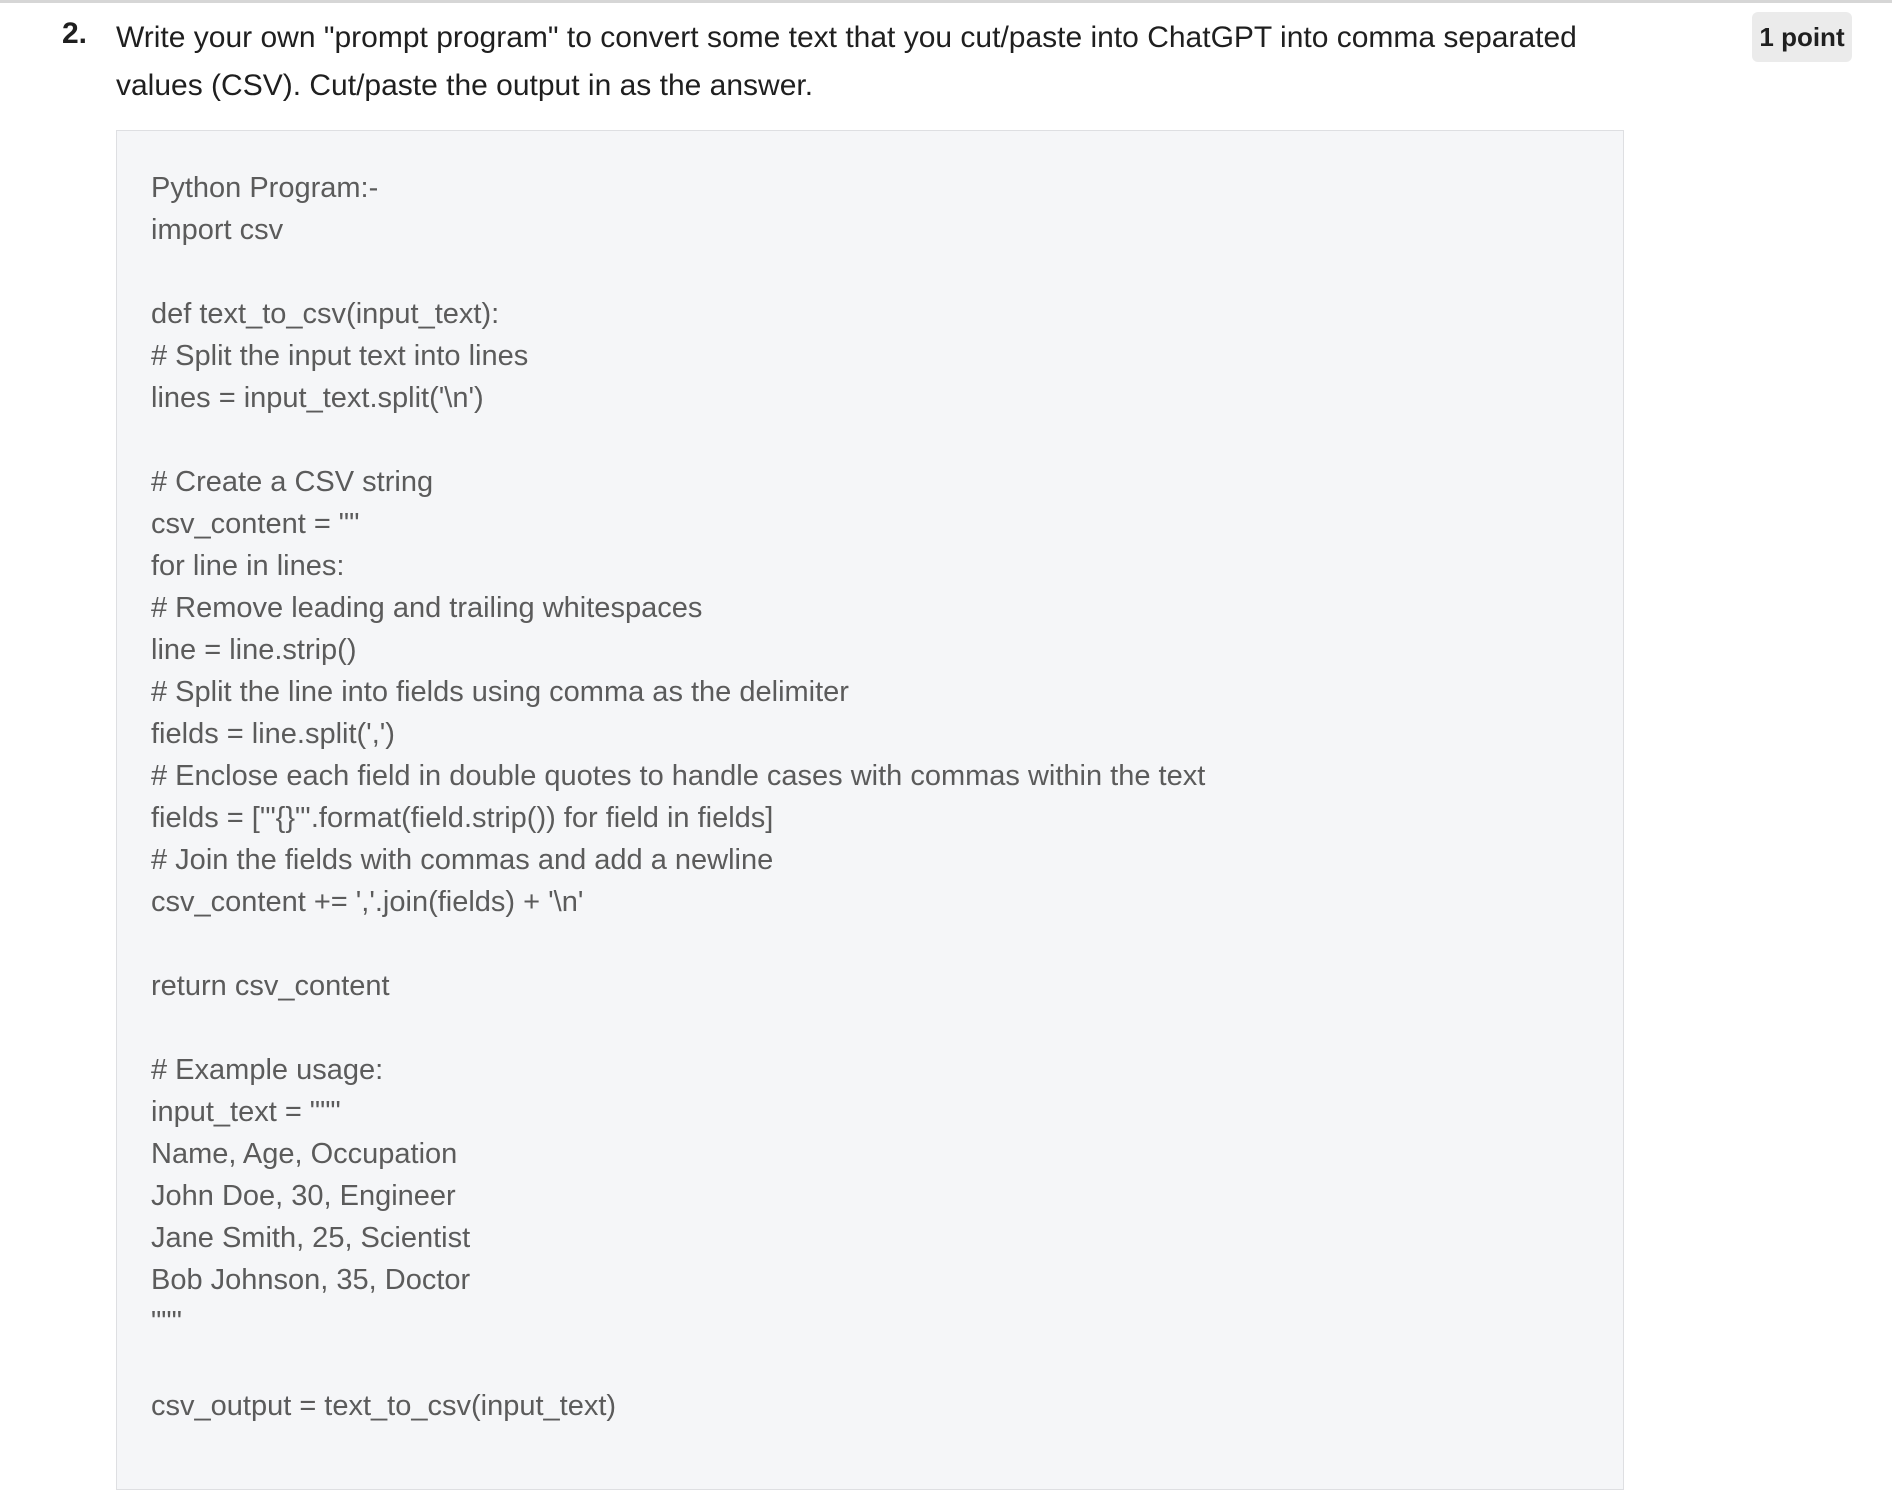 The height and width of the screenshot is (1490, 1892). What do you see at coordinates (367, 902) in the screenshot?
I see `answer-line: csv_content += ','.join(fields) + '\n'` at bounding box center [367, 902].